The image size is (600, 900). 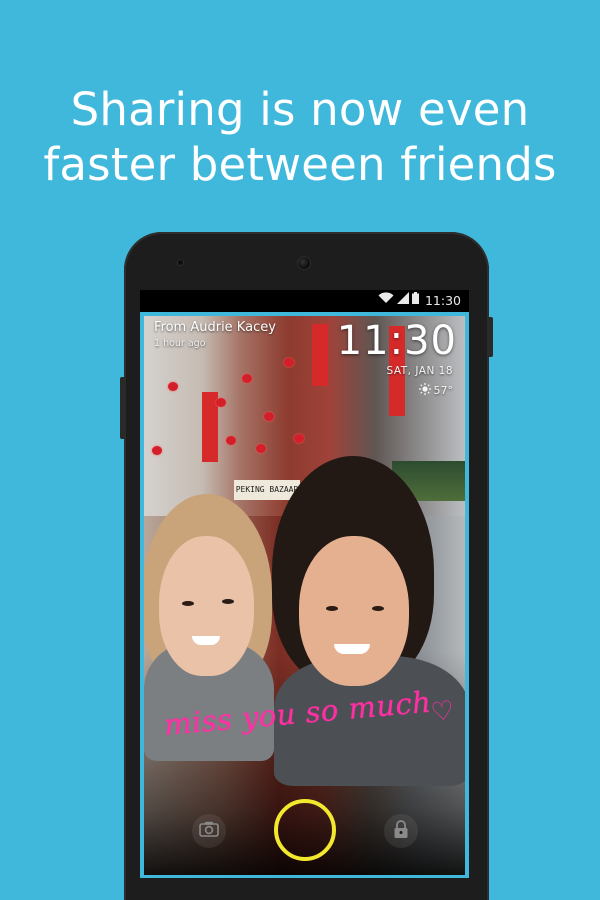 What do you see at coordinates (304, 300) in the screenshot?
I see `status-bar: 11:30` at bounding box center [304, 300].